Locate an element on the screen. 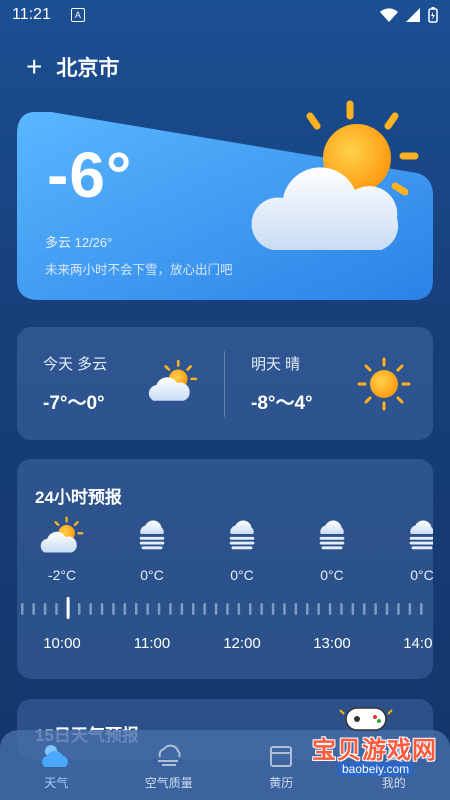 The width and height of the screenshot is (450, 800). hour-temp: -2°C is located at coordinates (62, 575).